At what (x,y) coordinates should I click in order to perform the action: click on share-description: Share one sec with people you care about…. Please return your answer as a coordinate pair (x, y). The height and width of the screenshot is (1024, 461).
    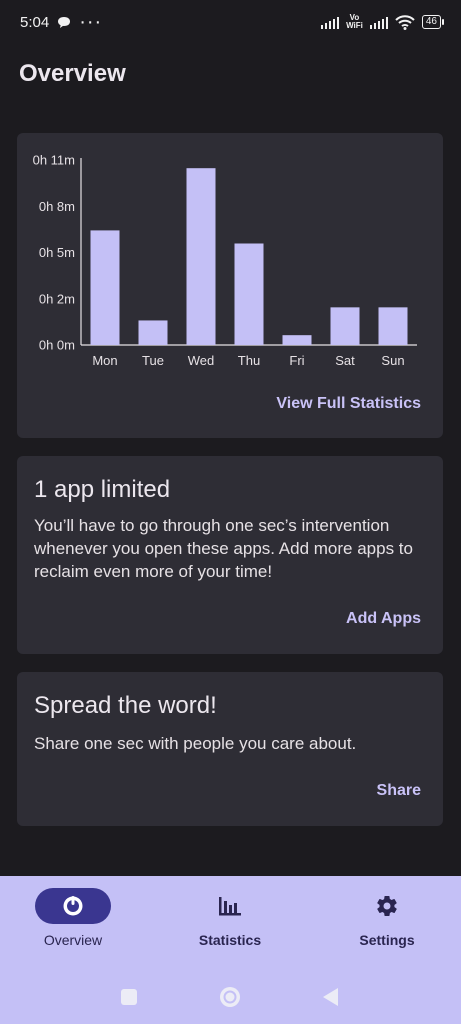
    Looking at the image, I should click on (195, 743).